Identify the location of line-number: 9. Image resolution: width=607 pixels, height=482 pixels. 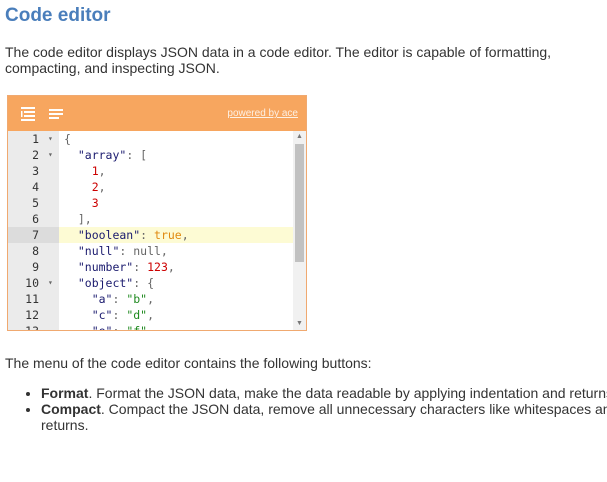
(35, 267).